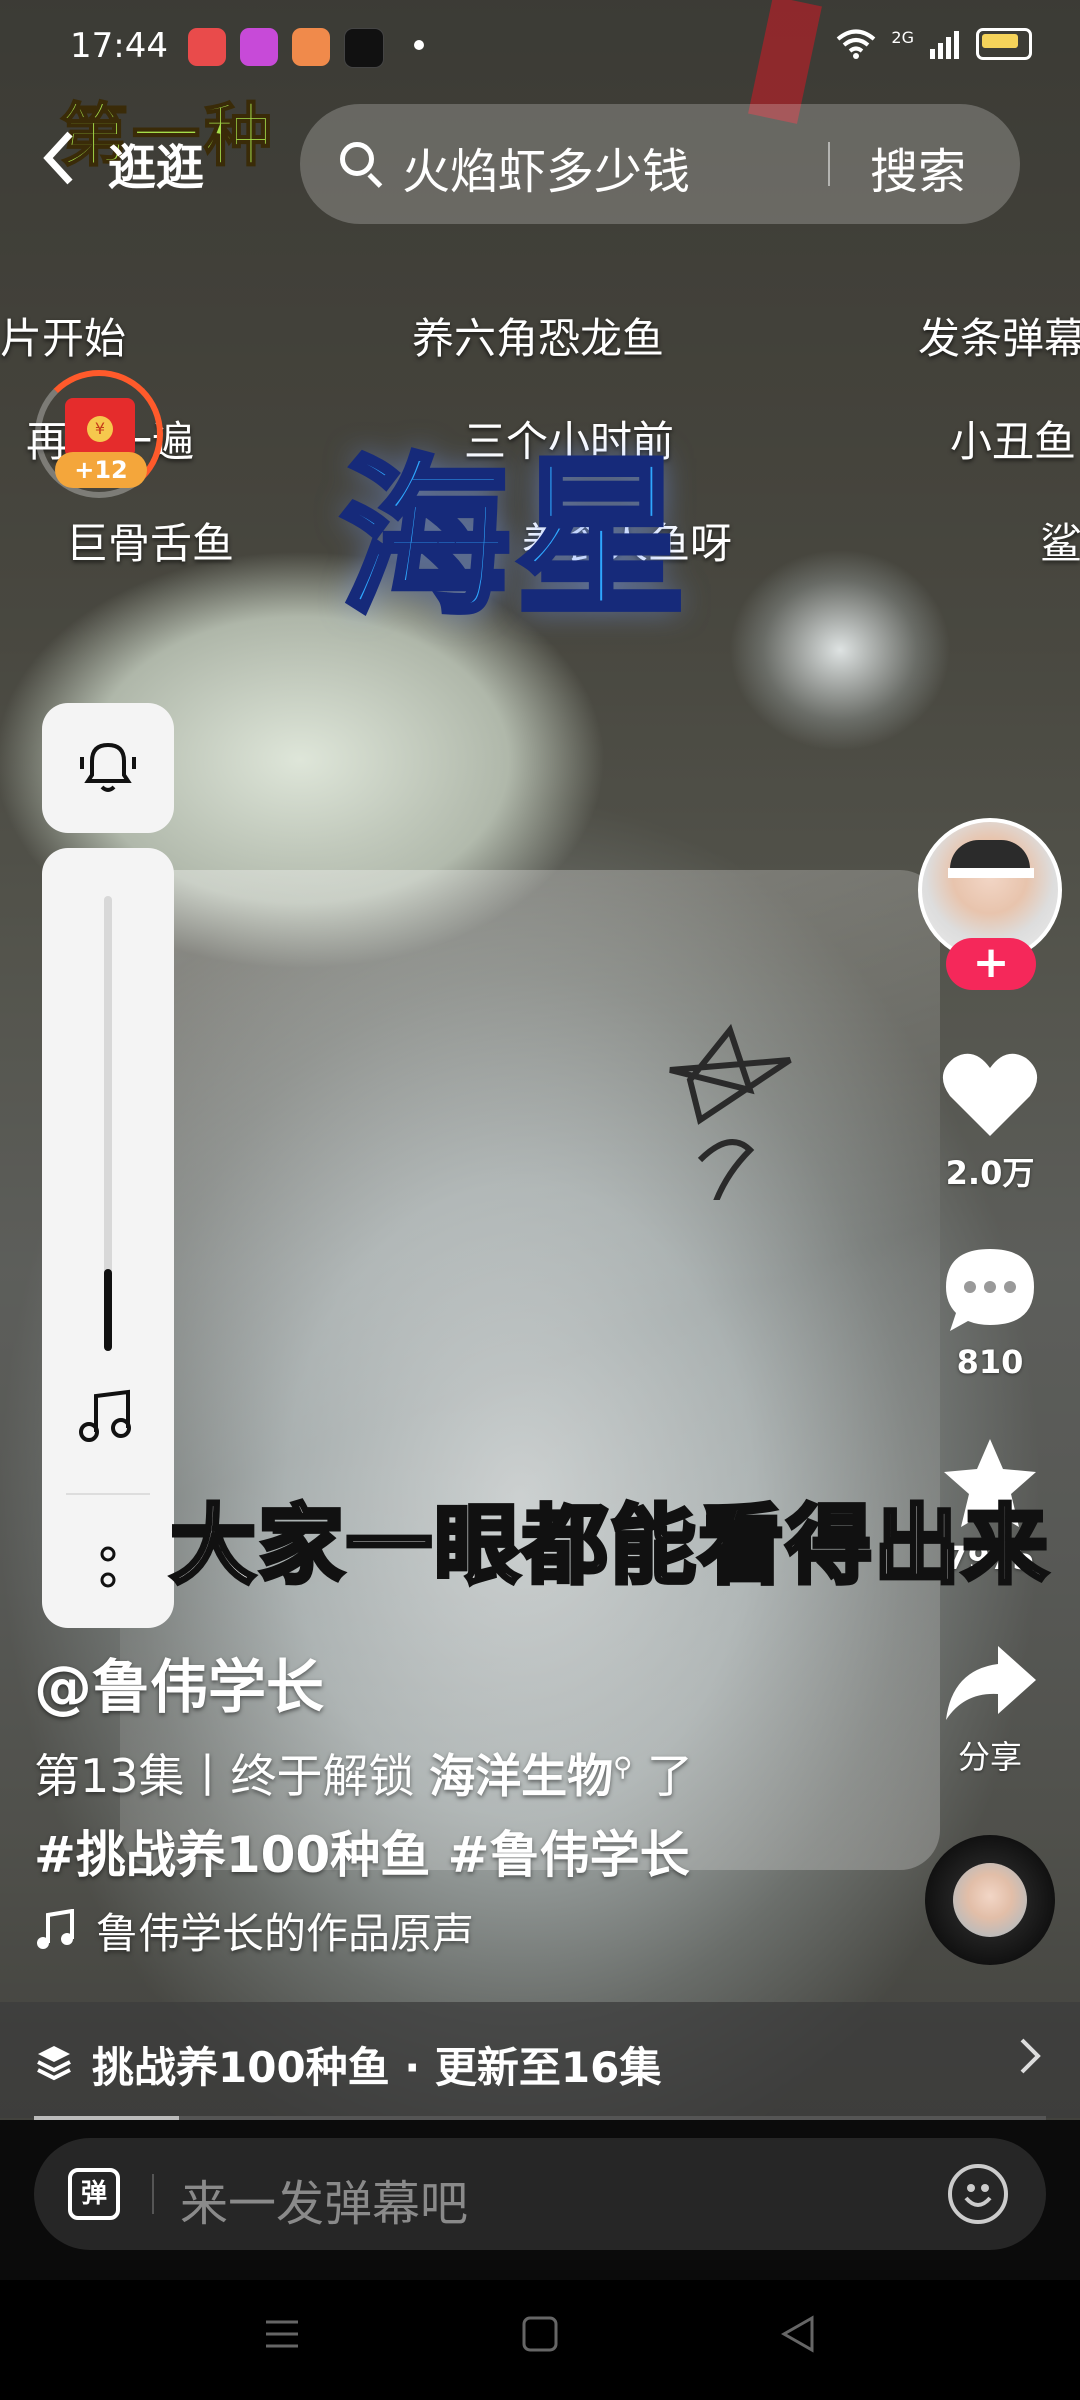 The width and height of the screenshot is (1080, 2400). What do you see at coordinates (540, 2334) in the screenshot?
I see `home-icon` at bounding box center [540, 2334].